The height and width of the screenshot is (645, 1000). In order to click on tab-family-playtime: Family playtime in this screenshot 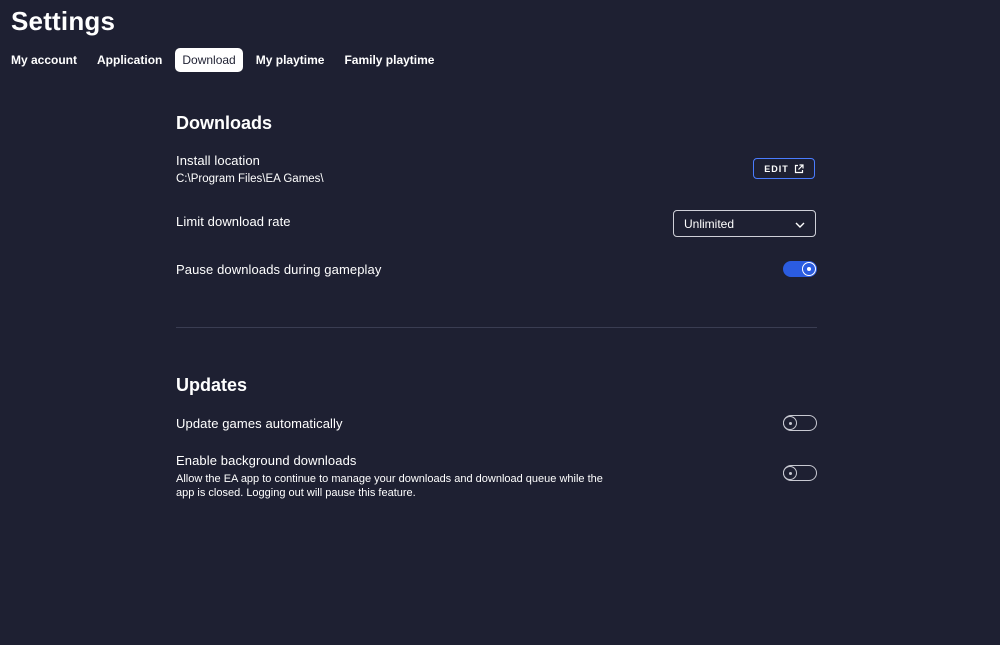, I will do `click(389, 60)`.